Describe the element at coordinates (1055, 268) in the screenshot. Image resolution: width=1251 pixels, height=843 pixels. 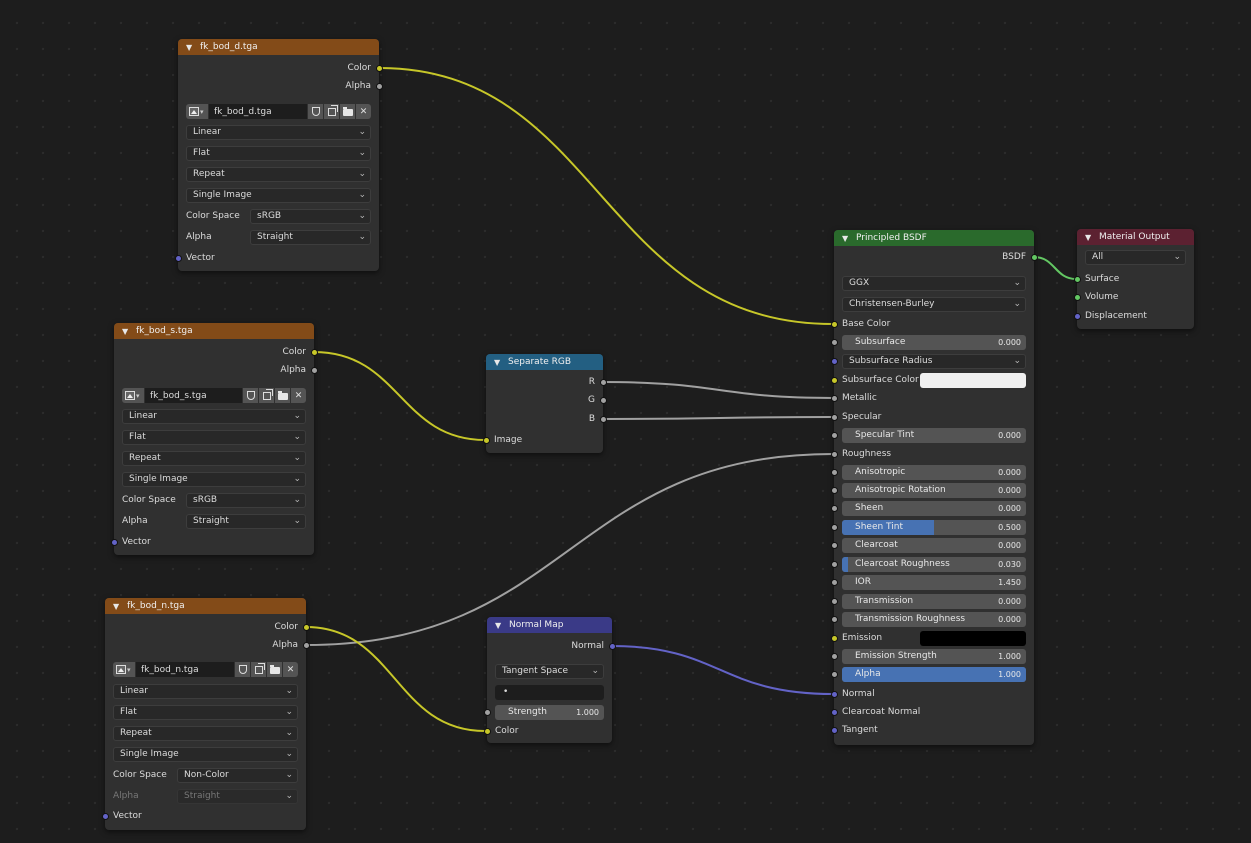
I see `link-bsdf-to-surface` at that location.